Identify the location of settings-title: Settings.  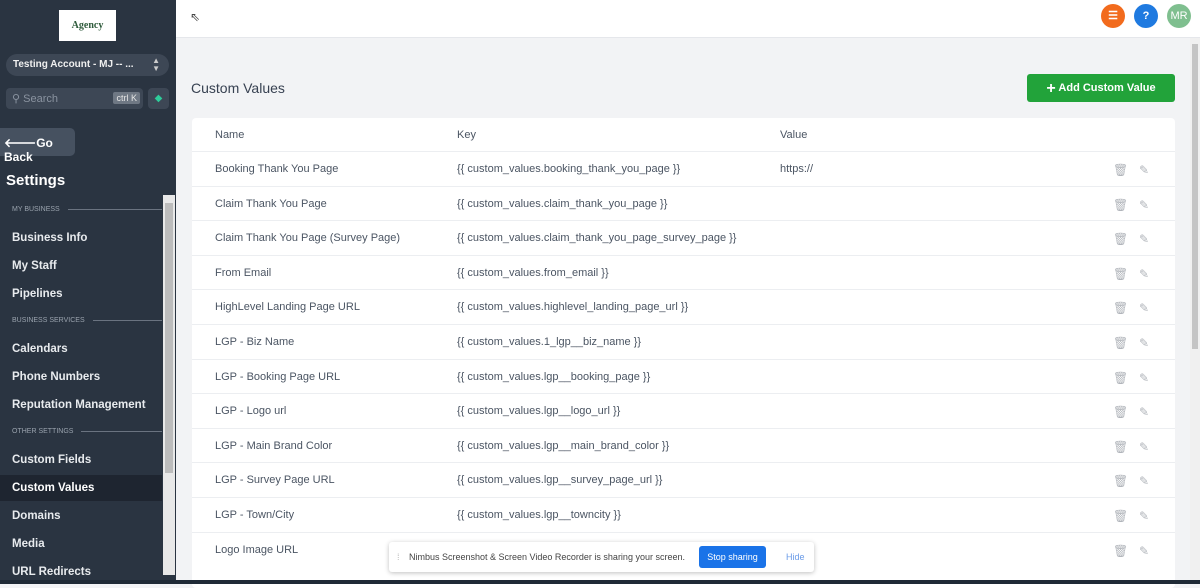
(36, 180).